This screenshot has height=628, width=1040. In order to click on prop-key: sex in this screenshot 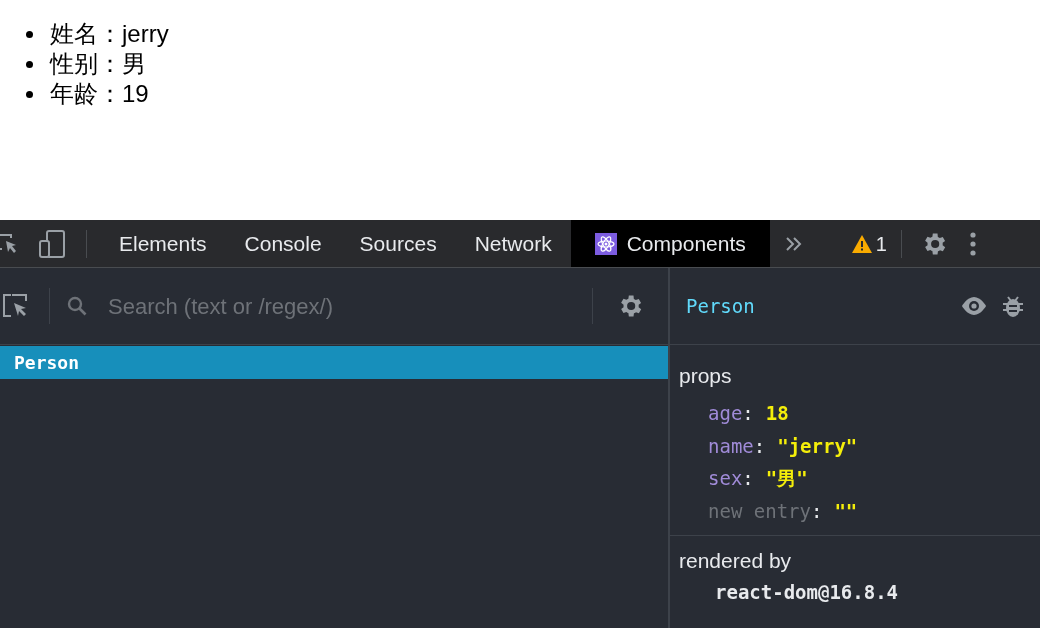, I will do `click(725, 478)`.